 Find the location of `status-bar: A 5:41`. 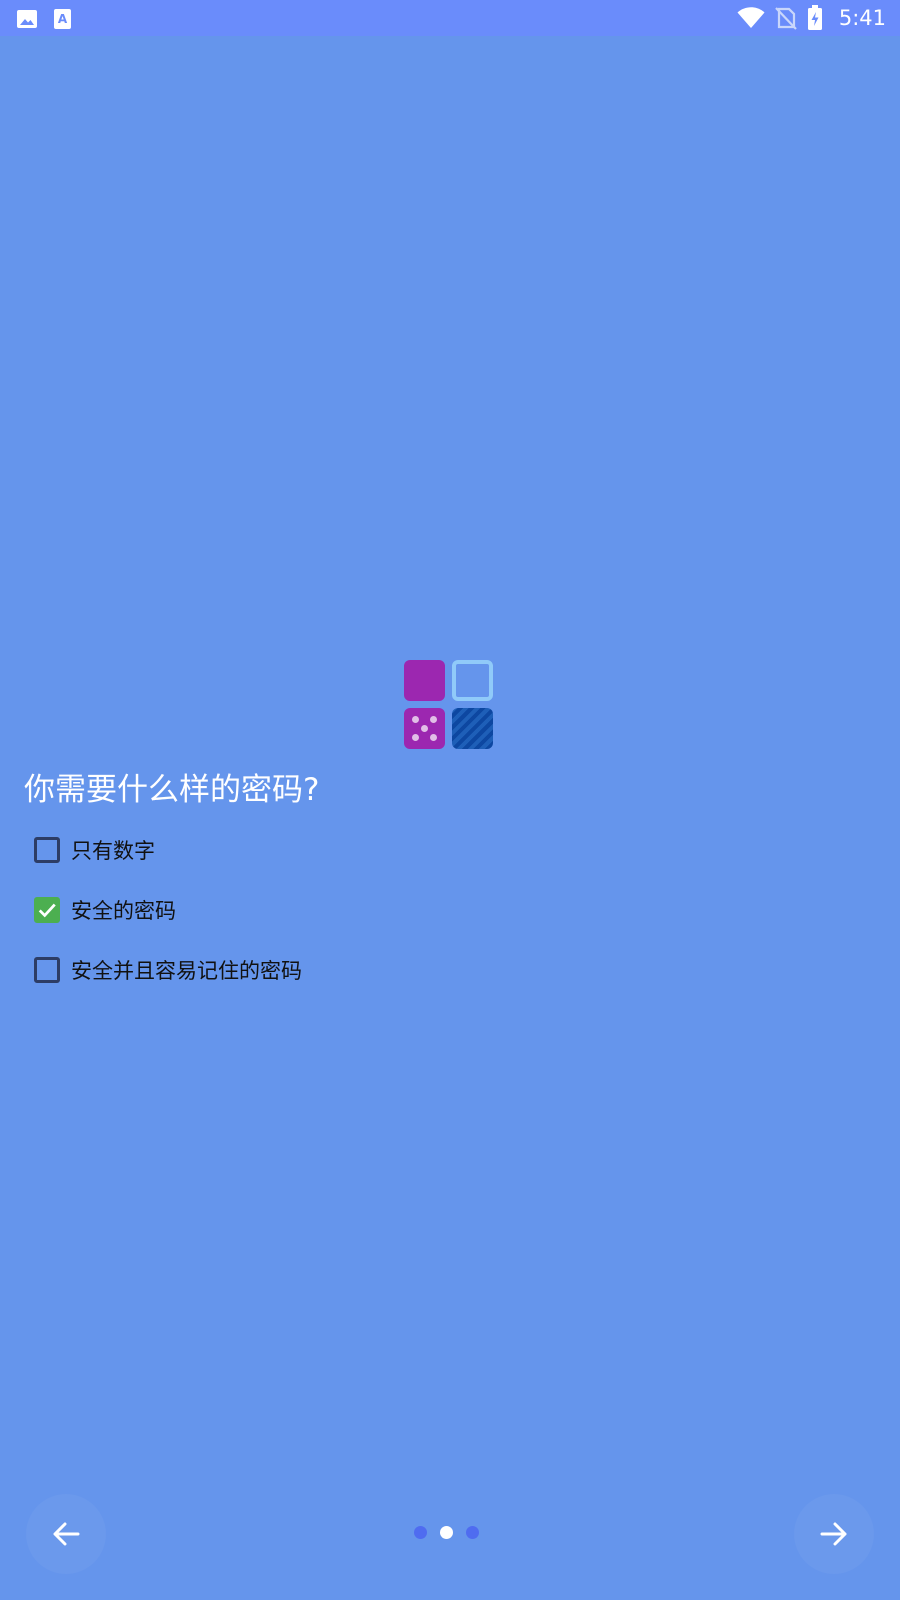

status-bar: A 5:41 is located at coordinates (450, 18).